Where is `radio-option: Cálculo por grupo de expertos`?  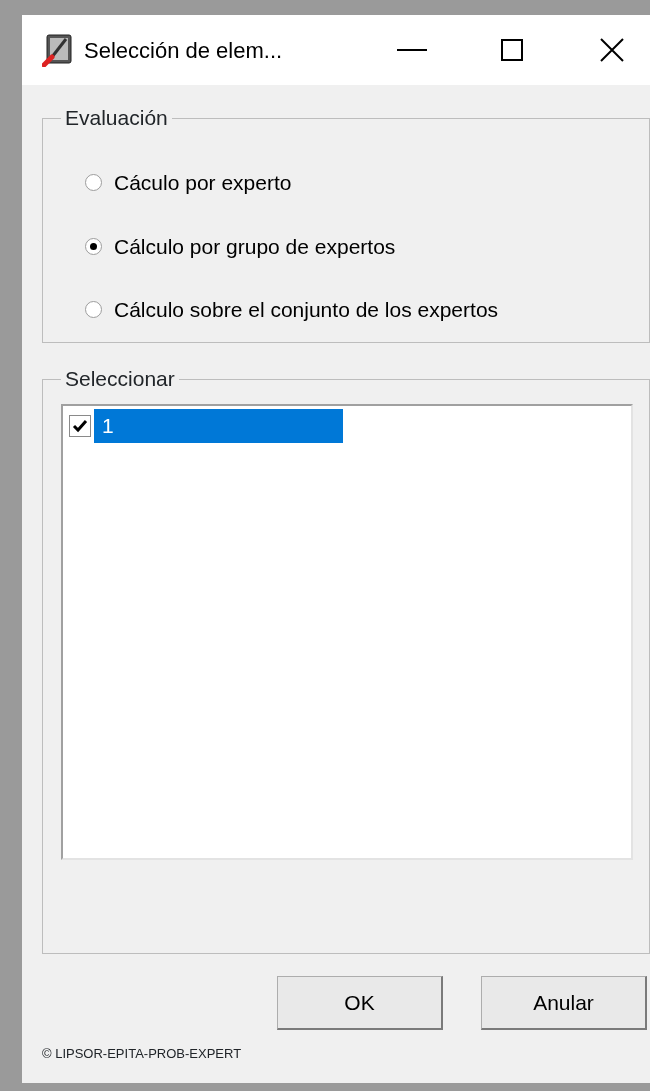
radio-option: Cálculo por grupo de expertos is located at coordinates (367, 246).